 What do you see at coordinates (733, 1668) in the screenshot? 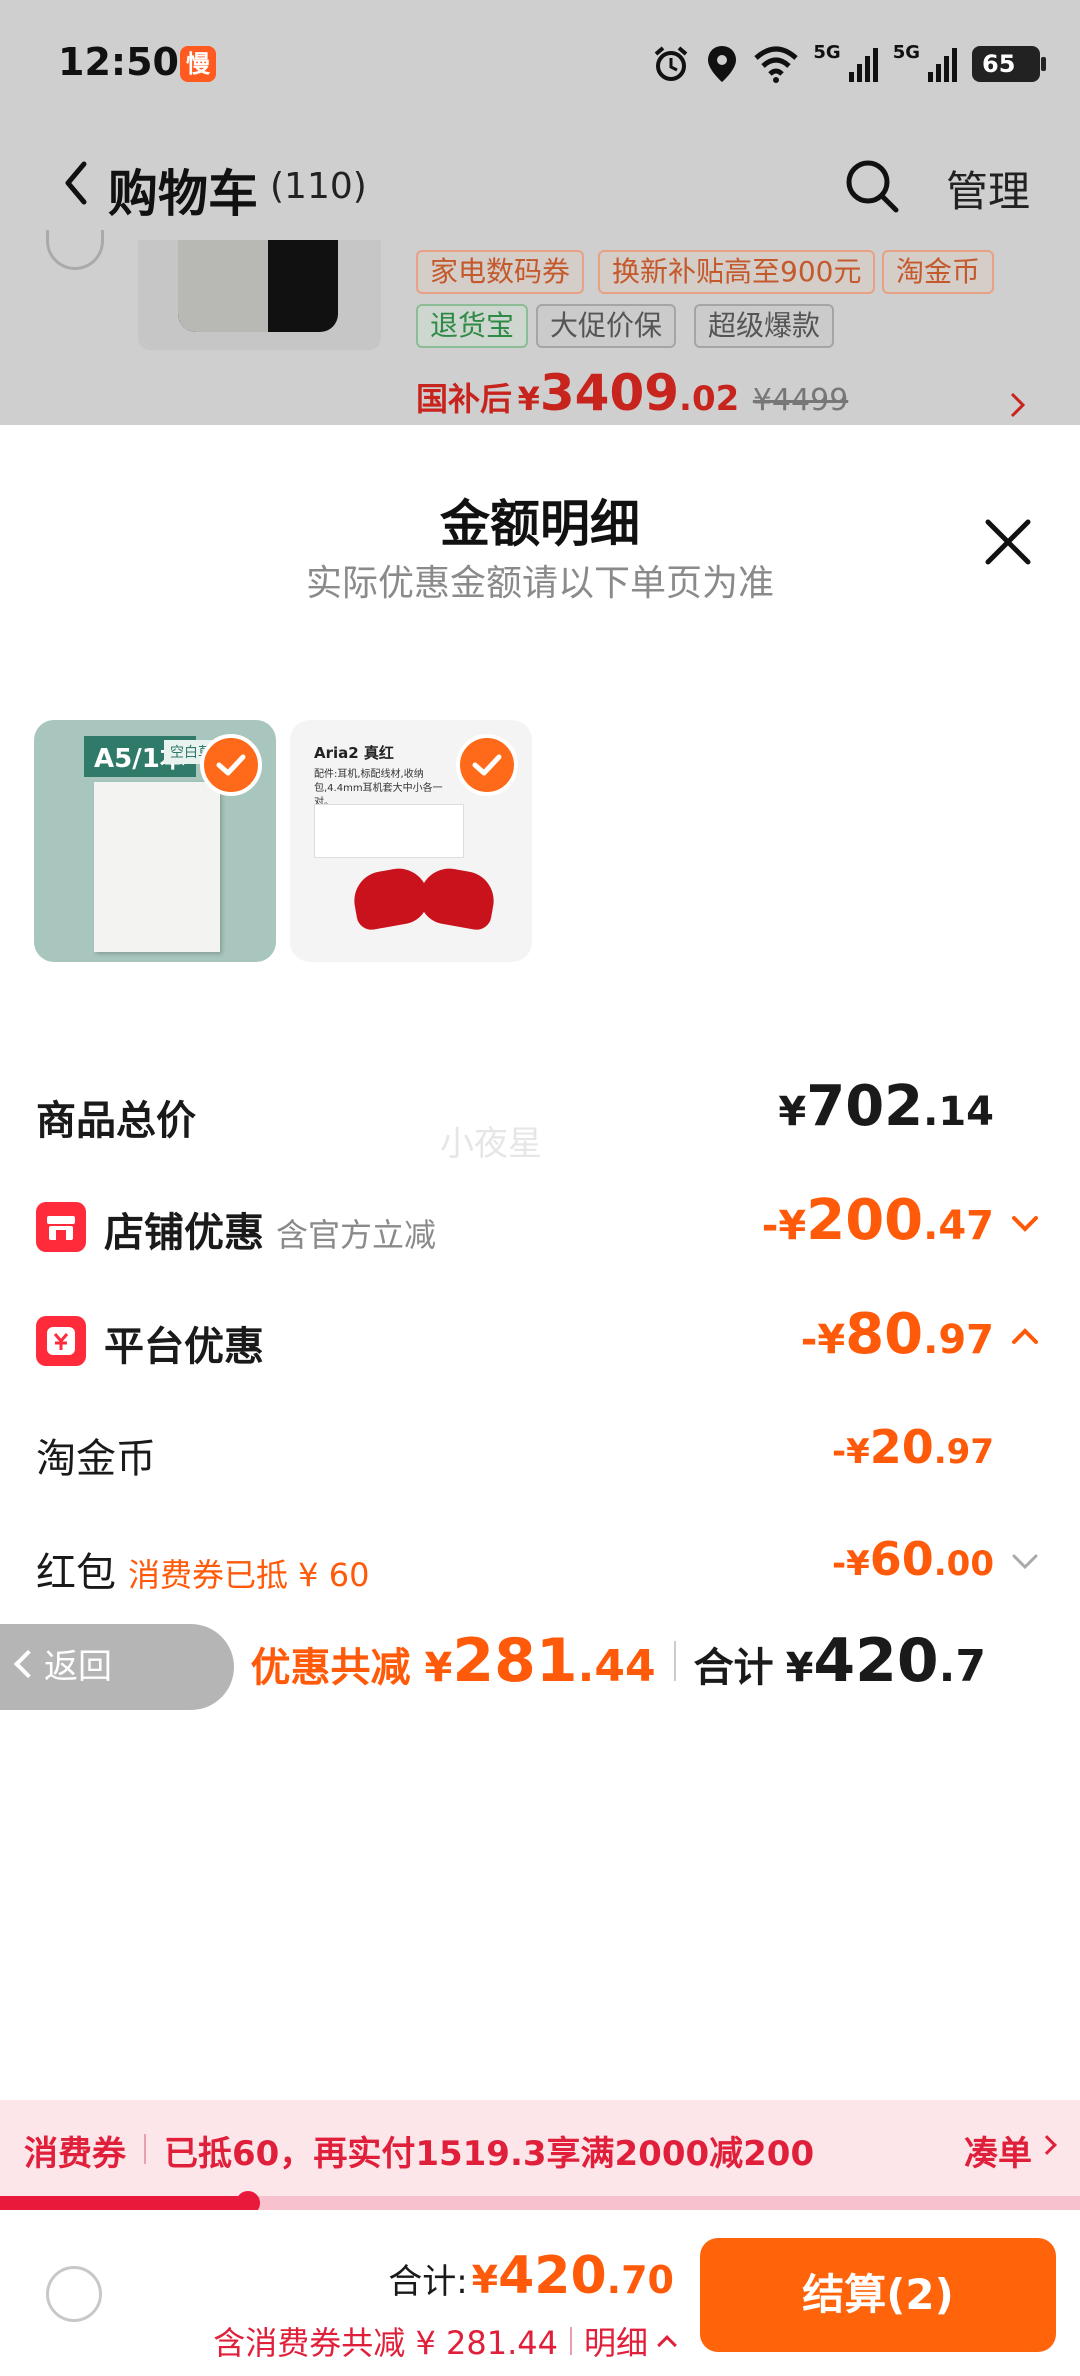
I see `sum-label: 合计` at bounding box center [733, 1668].